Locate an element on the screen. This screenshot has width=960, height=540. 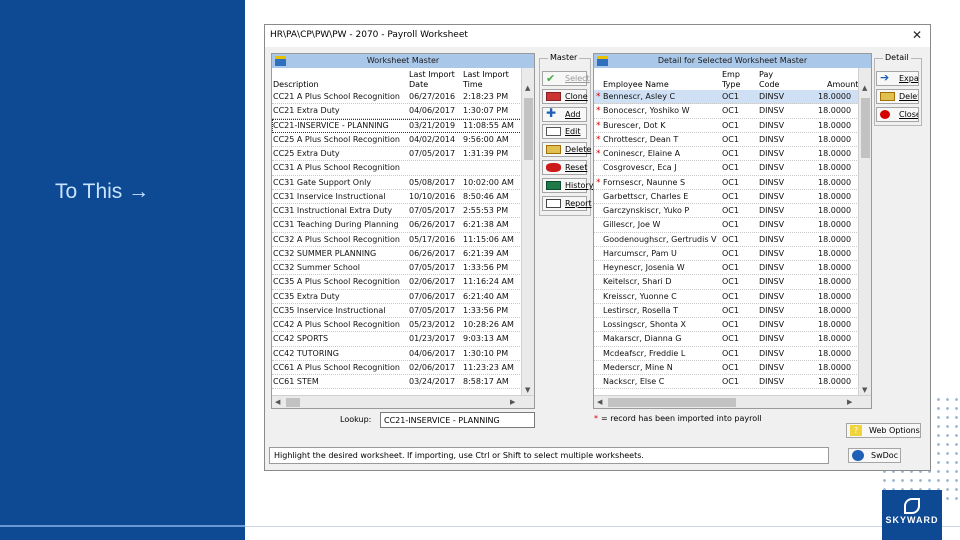
master-table-row: CC32 SUMMER PLANNING 06/26/2017 6:21:39 AM is located at coordinates (397, 254).